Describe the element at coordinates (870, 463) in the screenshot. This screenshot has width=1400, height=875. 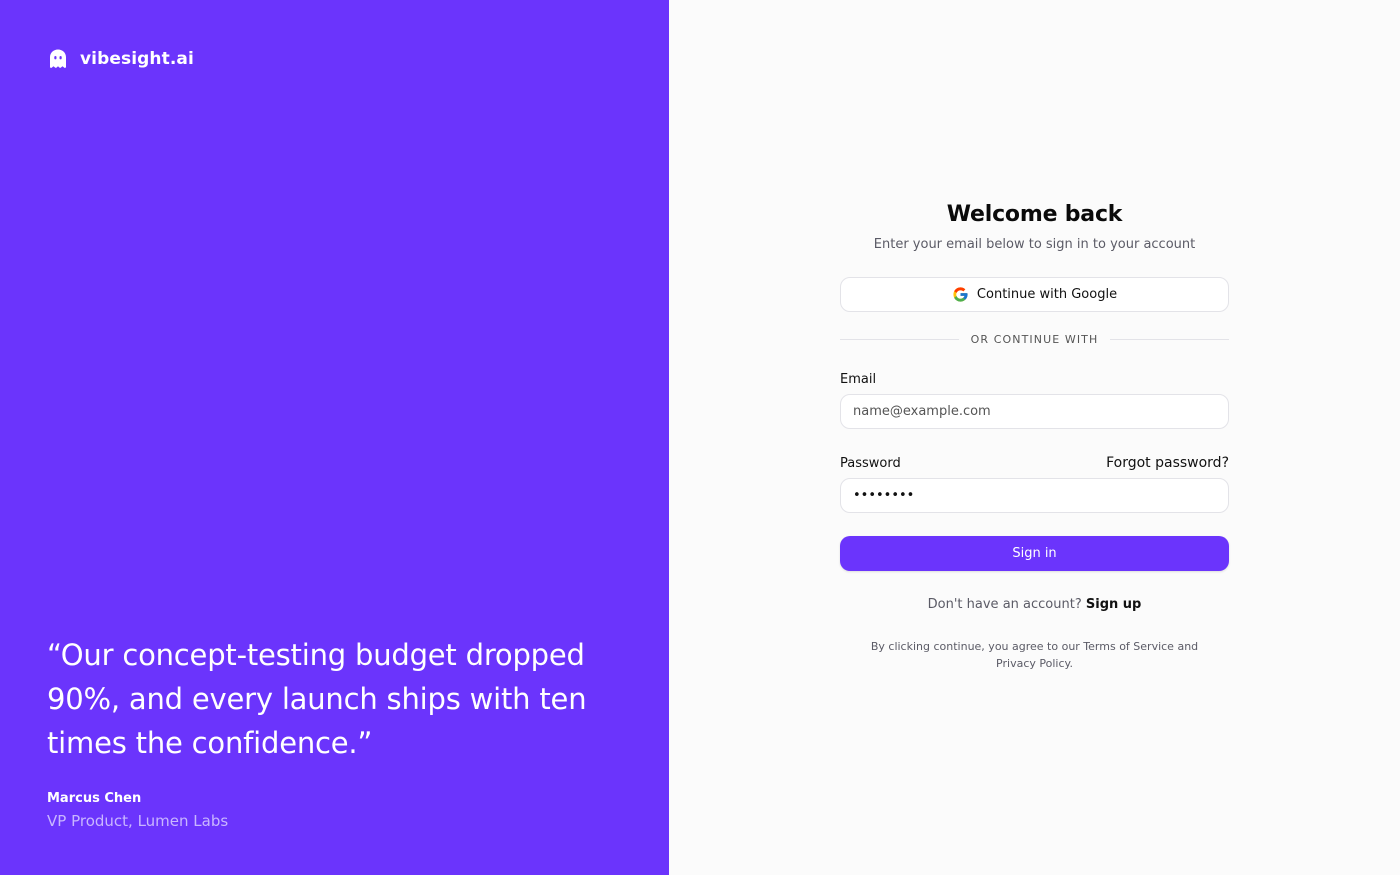
I see `password-label: Password` at that location.